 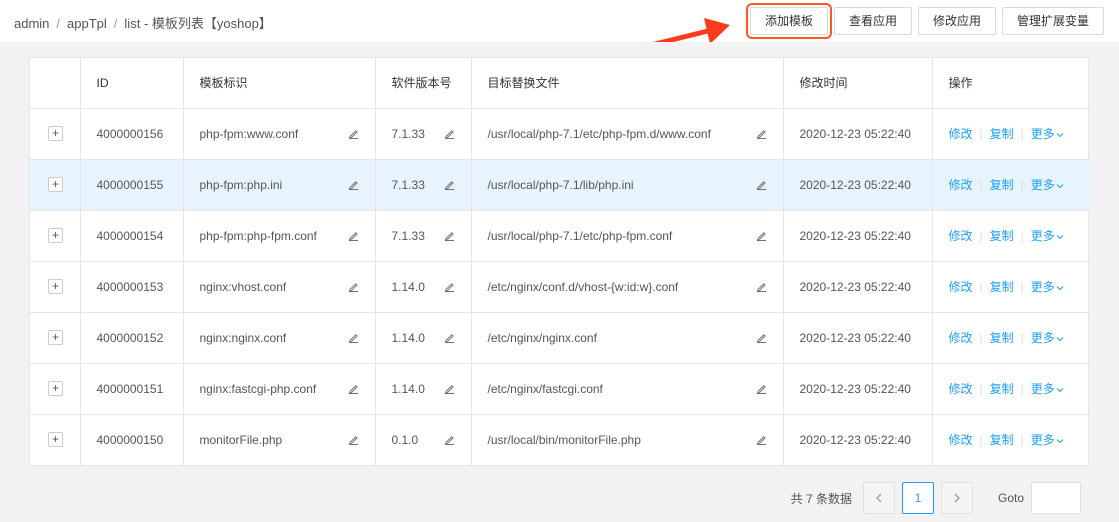 What do you see at coordinates (405, 439) in the screenshot?
I see `version-text: 0.1.0` at bounding box center [405, 439].